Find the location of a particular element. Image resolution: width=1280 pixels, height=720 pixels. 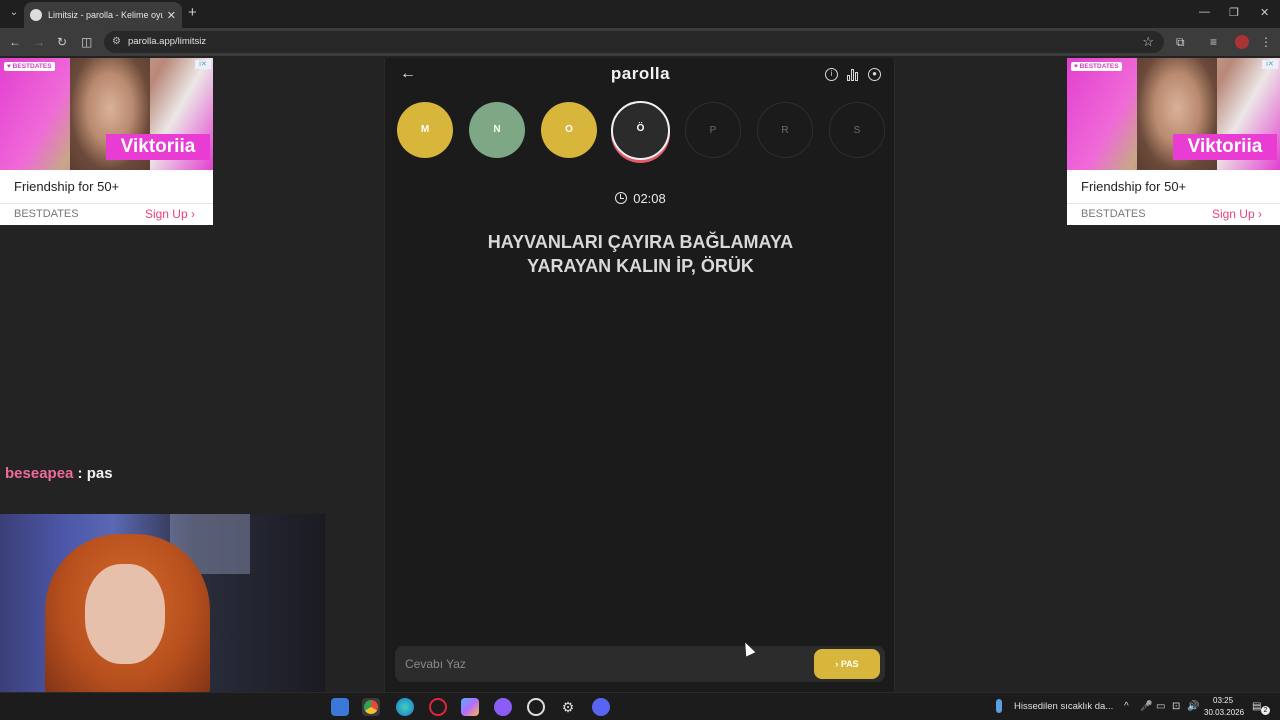

countdown-timer: 02:08 is located at coordinates (640, 198).